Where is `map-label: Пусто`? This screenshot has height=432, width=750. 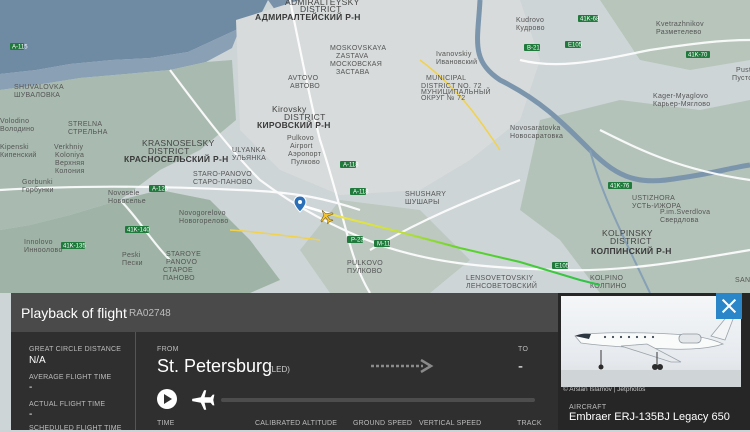
map-label: Пусто is located at coordinates (741, 78).